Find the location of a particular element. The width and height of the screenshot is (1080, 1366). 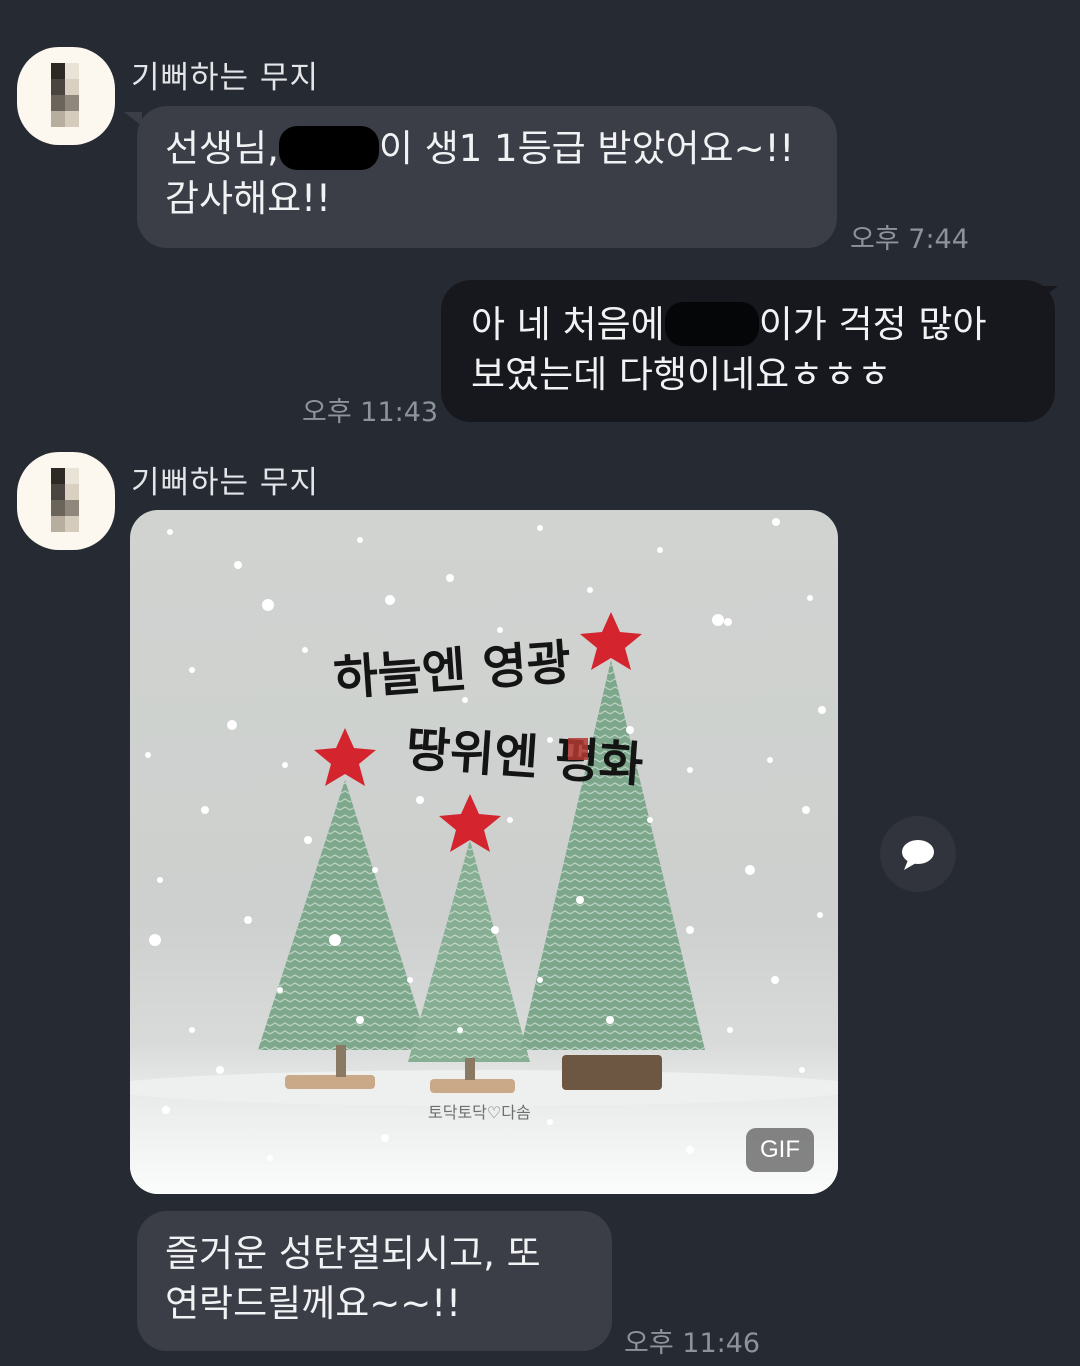

message-line: 선생님, 이 생1 1등급 받았어요~!! is located at coordinates (480, 147).